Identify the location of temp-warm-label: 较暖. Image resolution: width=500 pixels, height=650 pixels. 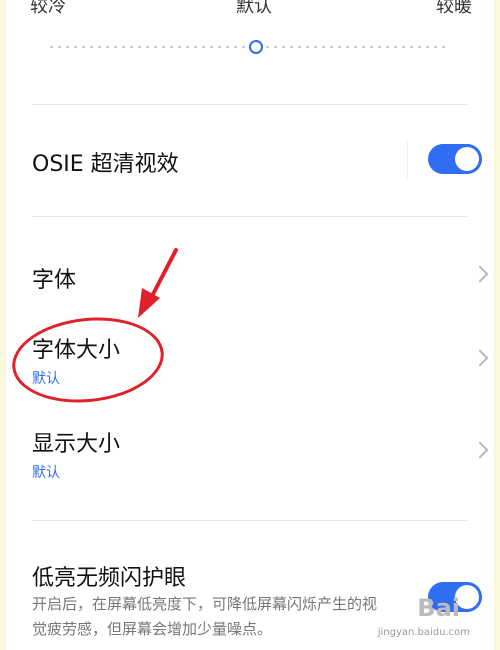
(454, 8).